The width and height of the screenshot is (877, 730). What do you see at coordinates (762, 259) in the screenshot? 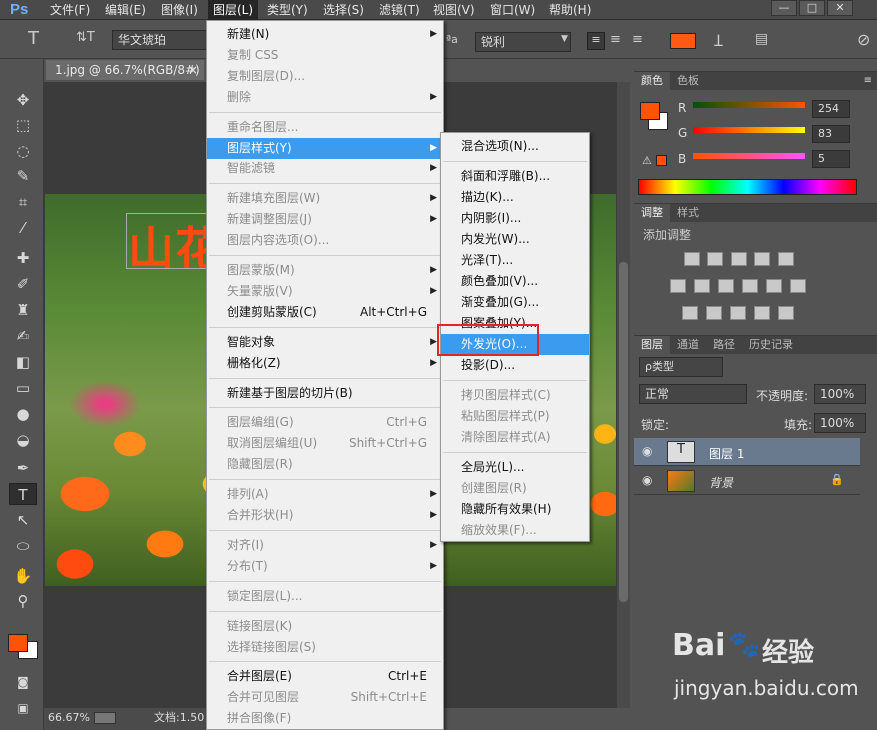
I see `exposure-icon` at bounding box center [762, 259].